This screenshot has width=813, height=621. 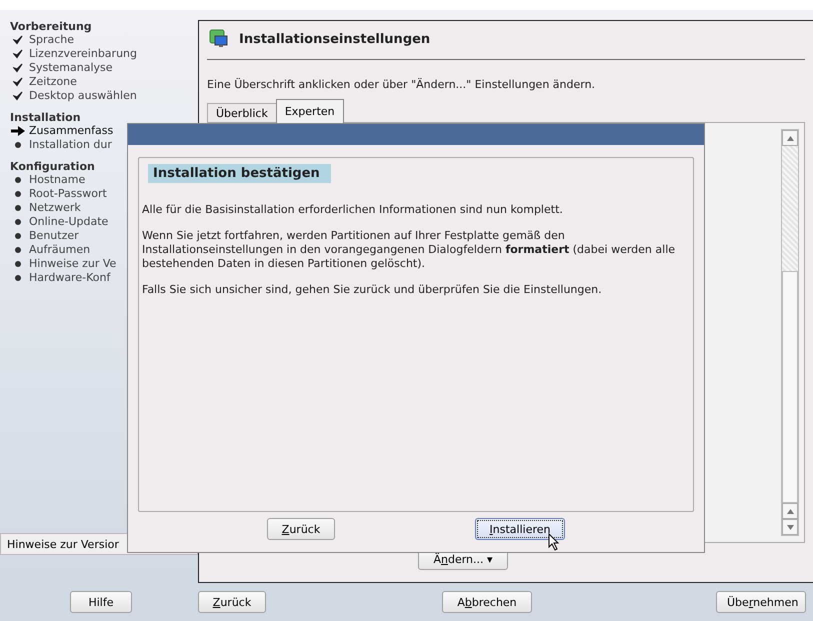 I want to click on dialog-button: Installieren, so click(x=520, y=529).